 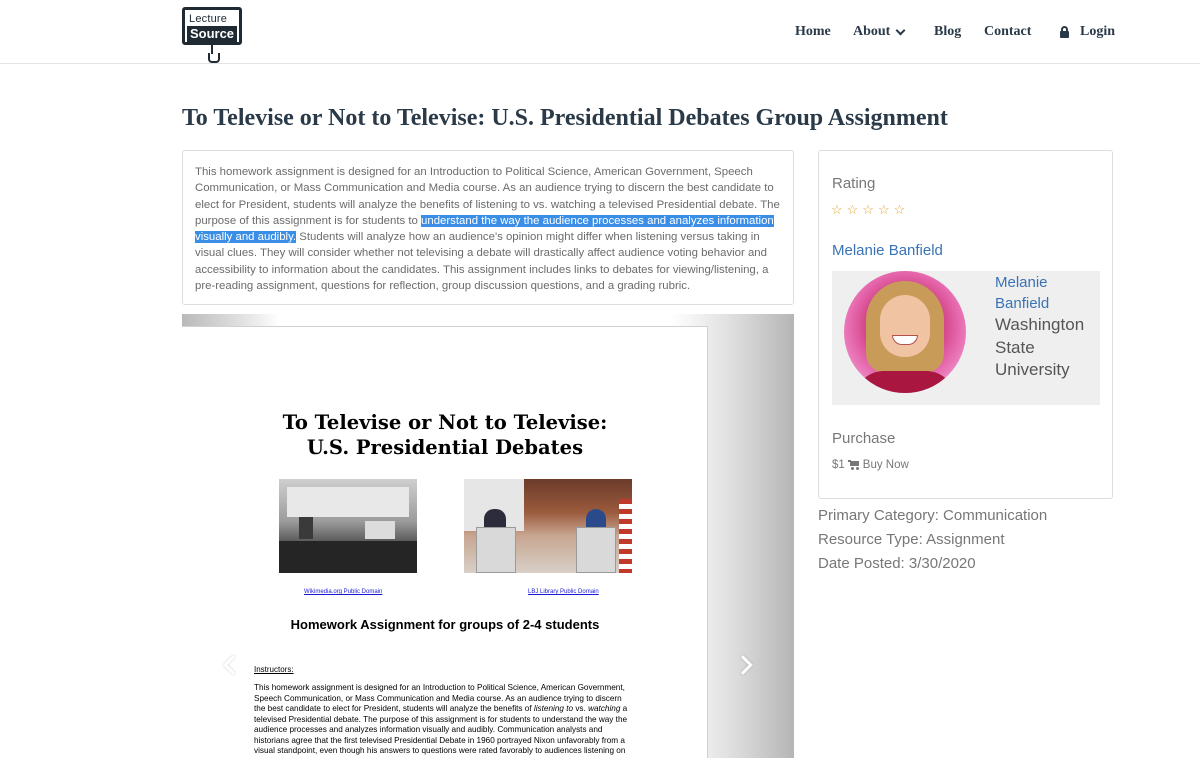 What do you see at coordinates (343, 592) in the screenshot?
I see `photo-caption-1: Wikimedia.org Public Domain` at bounding box center [343, 592].